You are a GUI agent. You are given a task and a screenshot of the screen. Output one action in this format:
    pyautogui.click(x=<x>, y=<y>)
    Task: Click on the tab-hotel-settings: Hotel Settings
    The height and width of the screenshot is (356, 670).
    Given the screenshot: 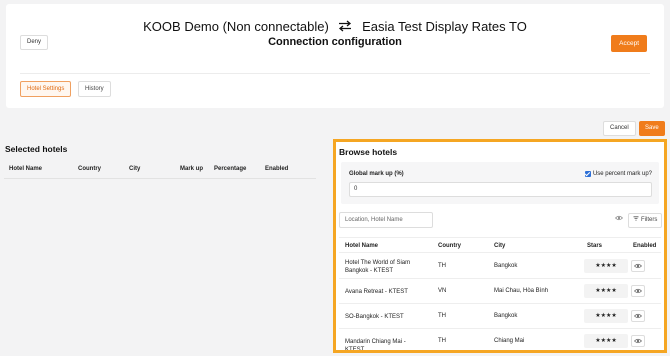 What is the action you would take?
    pyautogui.click(x=46, y=89)
    